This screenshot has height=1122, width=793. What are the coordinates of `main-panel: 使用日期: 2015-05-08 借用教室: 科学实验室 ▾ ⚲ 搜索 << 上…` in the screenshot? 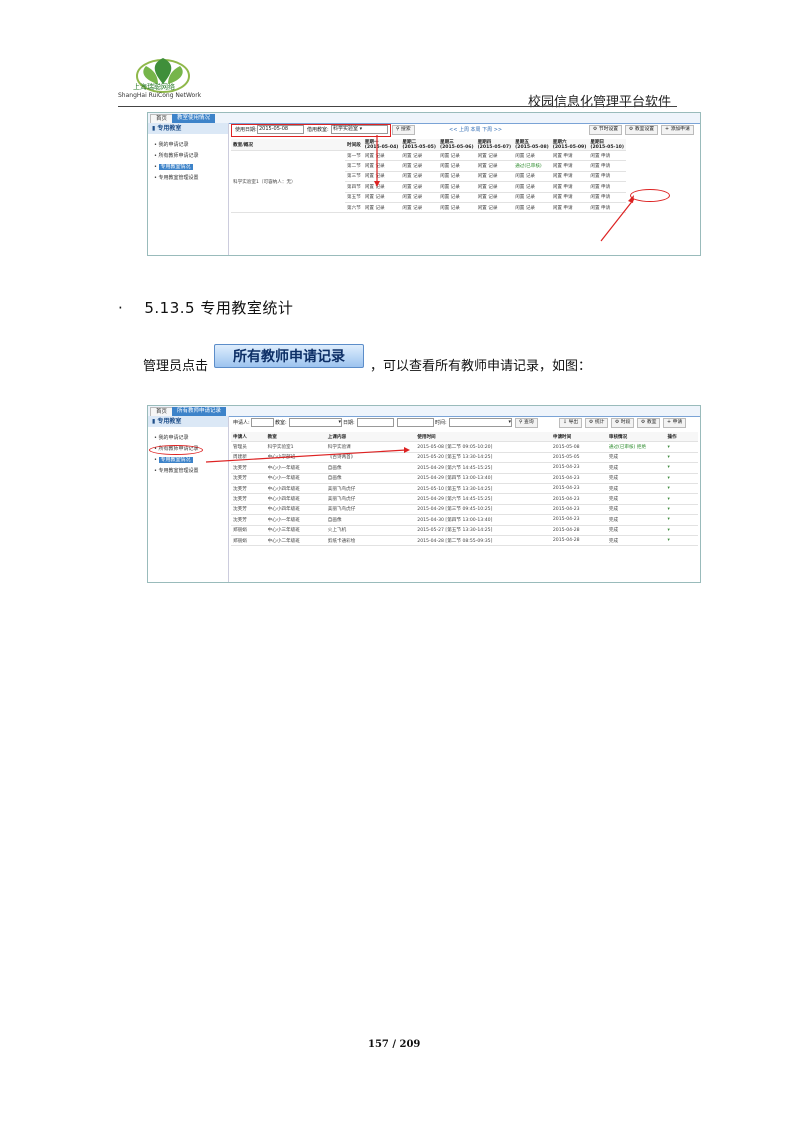 It's located at (464, 189).